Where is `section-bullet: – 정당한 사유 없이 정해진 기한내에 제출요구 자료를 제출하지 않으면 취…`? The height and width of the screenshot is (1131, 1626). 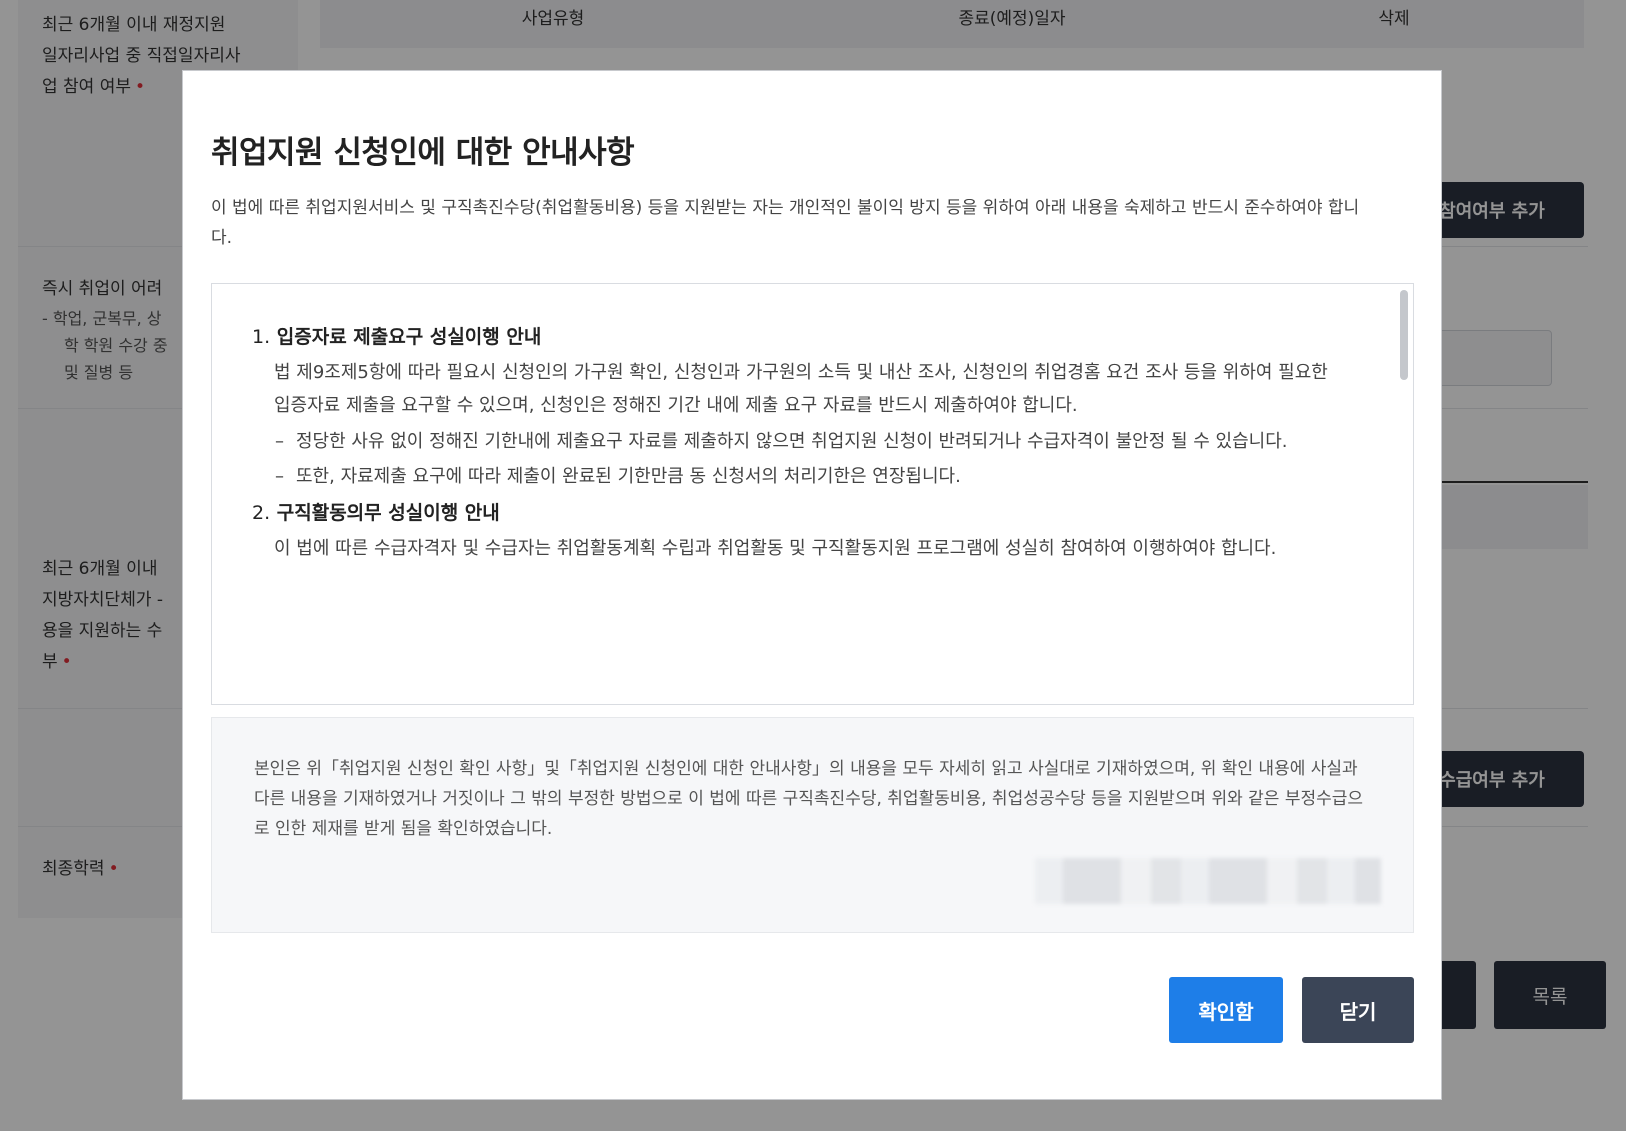 section-bullet: – 정당한 사유 없이 정해진 기한내에 제출요구 자료를 제출하지 않으면 취… is located at coordinates (806, 441).